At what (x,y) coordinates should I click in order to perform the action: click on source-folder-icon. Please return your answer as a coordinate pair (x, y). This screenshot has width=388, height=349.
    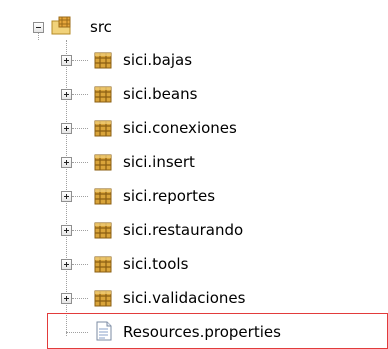
    Looking at the image, I should click on (61, 25).